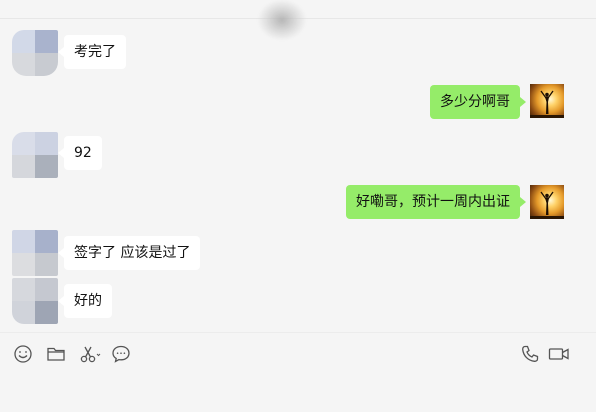 This screenshot has width=596, height=412. Describe the element at coordinates (92, 52) in the screenshot. I see `message-bubble: 考完了` at that location.